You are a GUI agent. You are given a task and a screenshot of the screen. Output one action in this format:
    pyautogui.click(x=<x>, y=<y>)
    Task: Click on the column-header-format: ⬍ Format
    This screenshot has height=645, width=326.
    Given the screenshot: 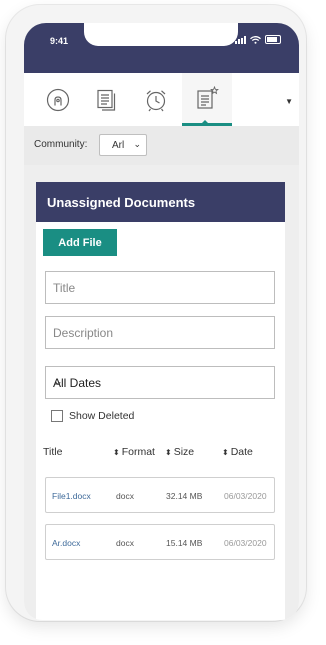 What is the action you would take?
    pyautogui.click(x=134, y=452)
    